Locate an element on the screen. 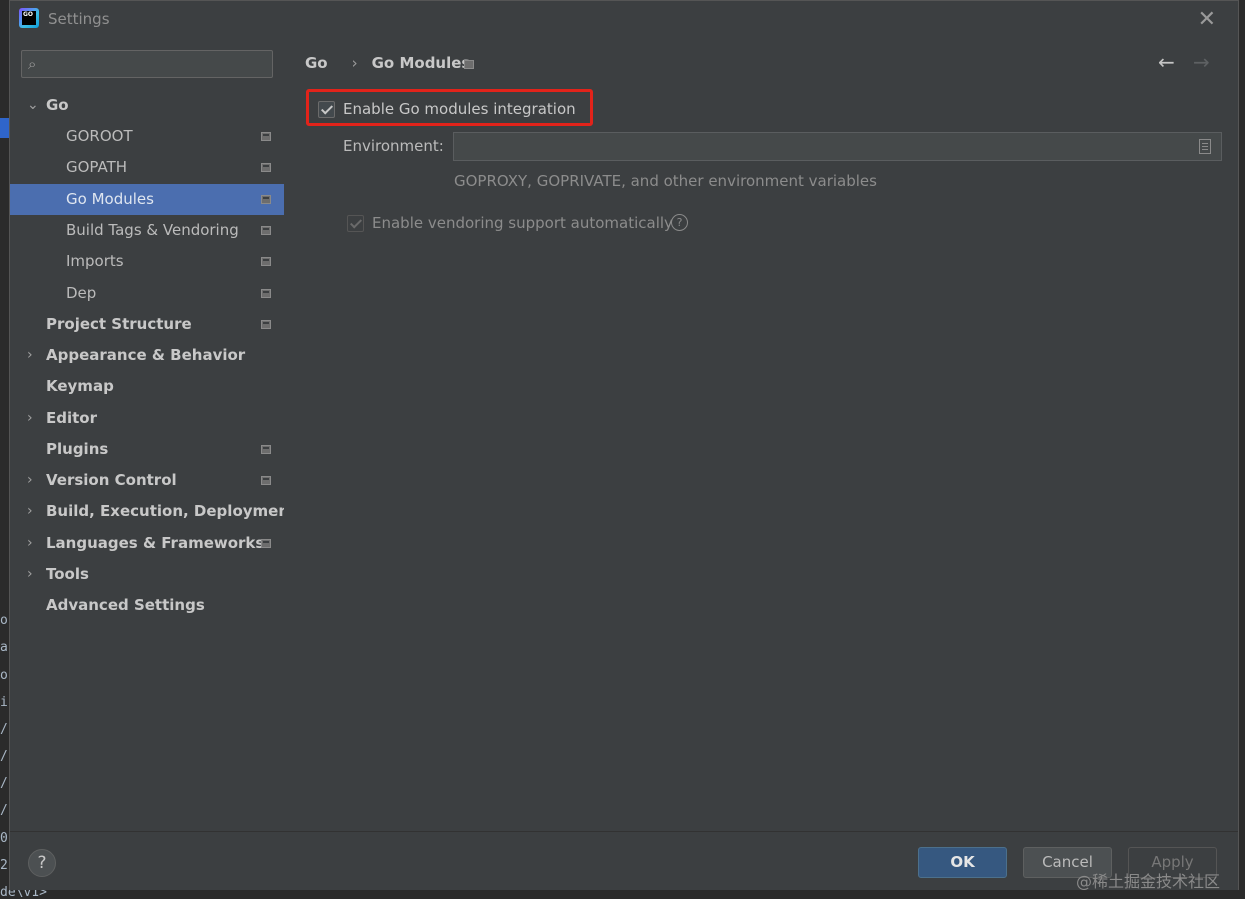  sidebar-item-go-modules: Go Modules is located at coordinates (147, 199).